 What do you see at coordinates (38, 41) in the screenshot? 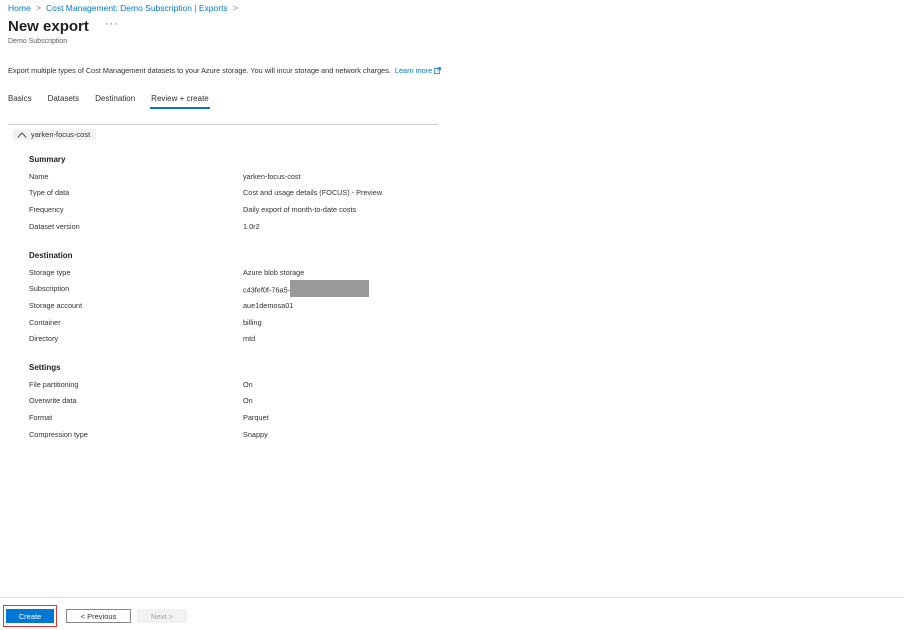
I see `page-subtitle: Demo Subscription` at bounding box center [38, 41].